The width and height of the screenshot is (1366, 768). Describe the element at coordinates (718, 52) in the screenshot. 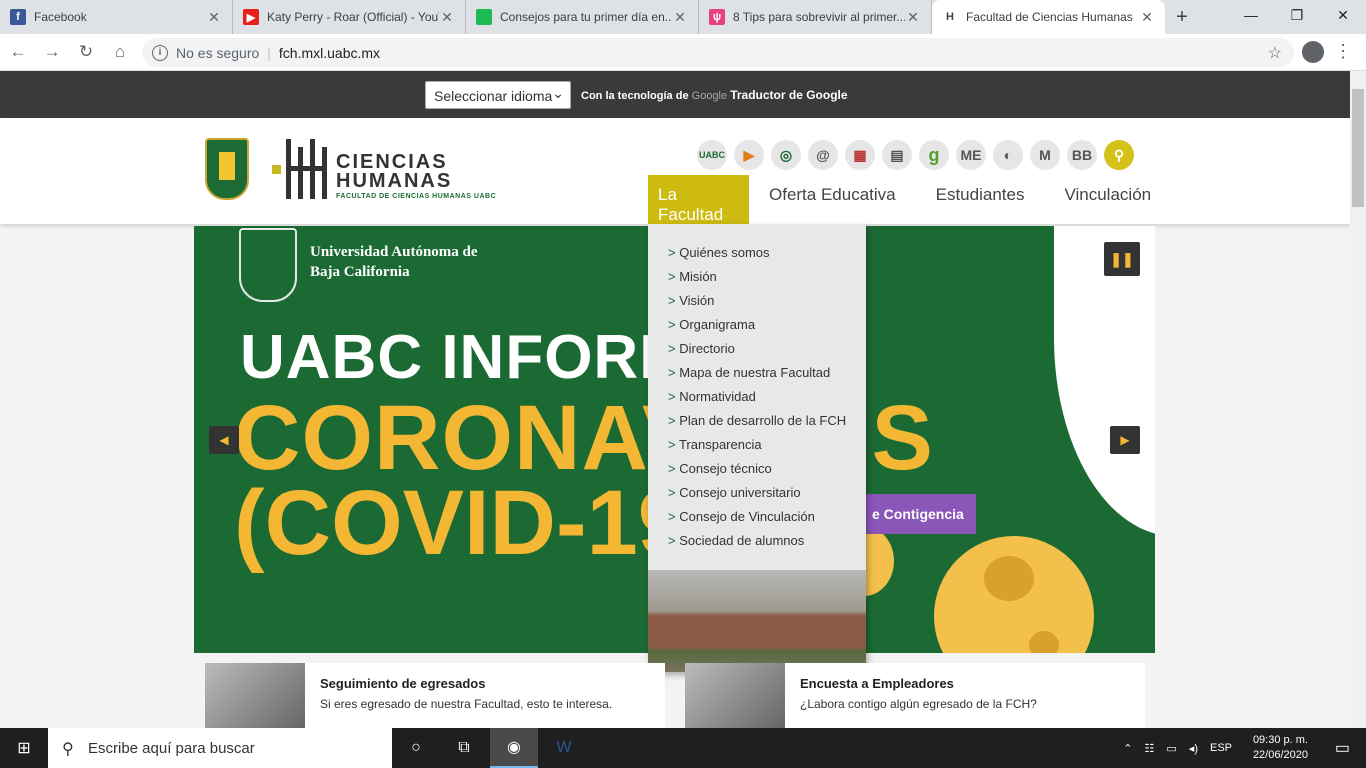

I see `address-bar: i No es seguro | fch.mxl.uabc.mx ☆` at that location.